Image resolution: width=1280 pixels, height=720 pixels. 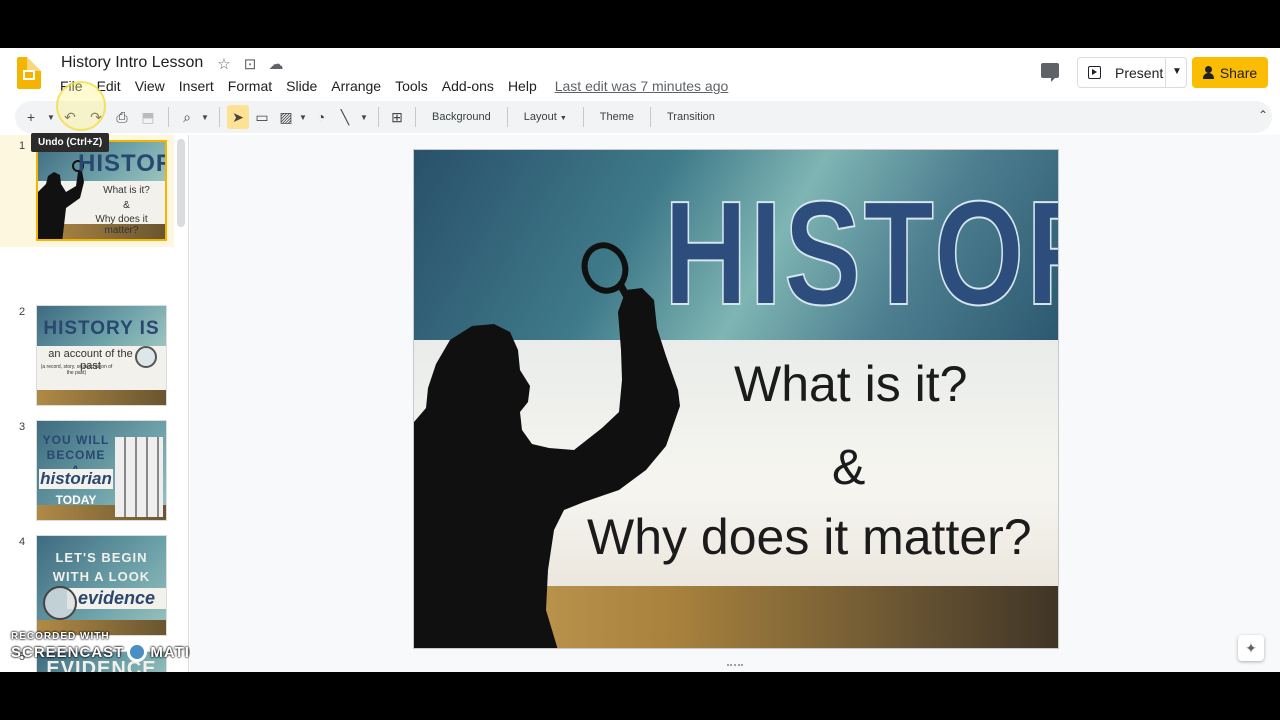 I want to click on menu-arrange: Arrange, so click(x=356, y=86).